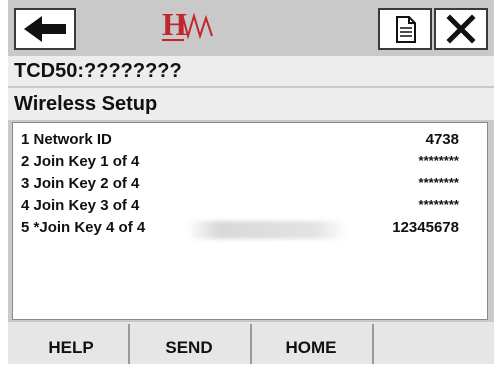  What do you see at coordinates (425, 227) in the screenshot?
I see `setting-value: 12345678` at bounding box center [425, 227].